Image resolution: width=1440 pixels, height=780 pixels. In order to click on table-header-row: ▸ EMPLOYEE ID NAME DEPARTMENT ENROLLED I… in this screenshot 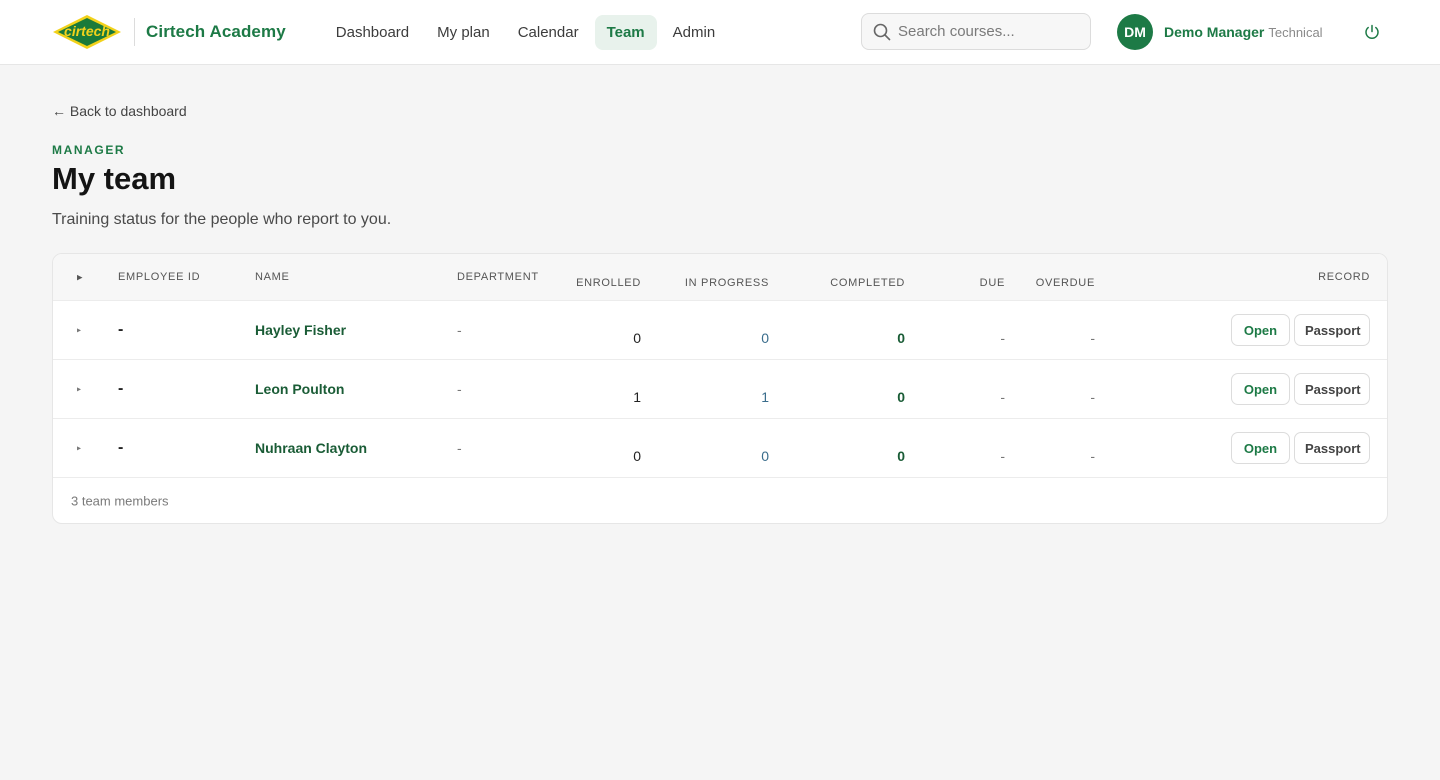, I will do `click(720, 277)`.